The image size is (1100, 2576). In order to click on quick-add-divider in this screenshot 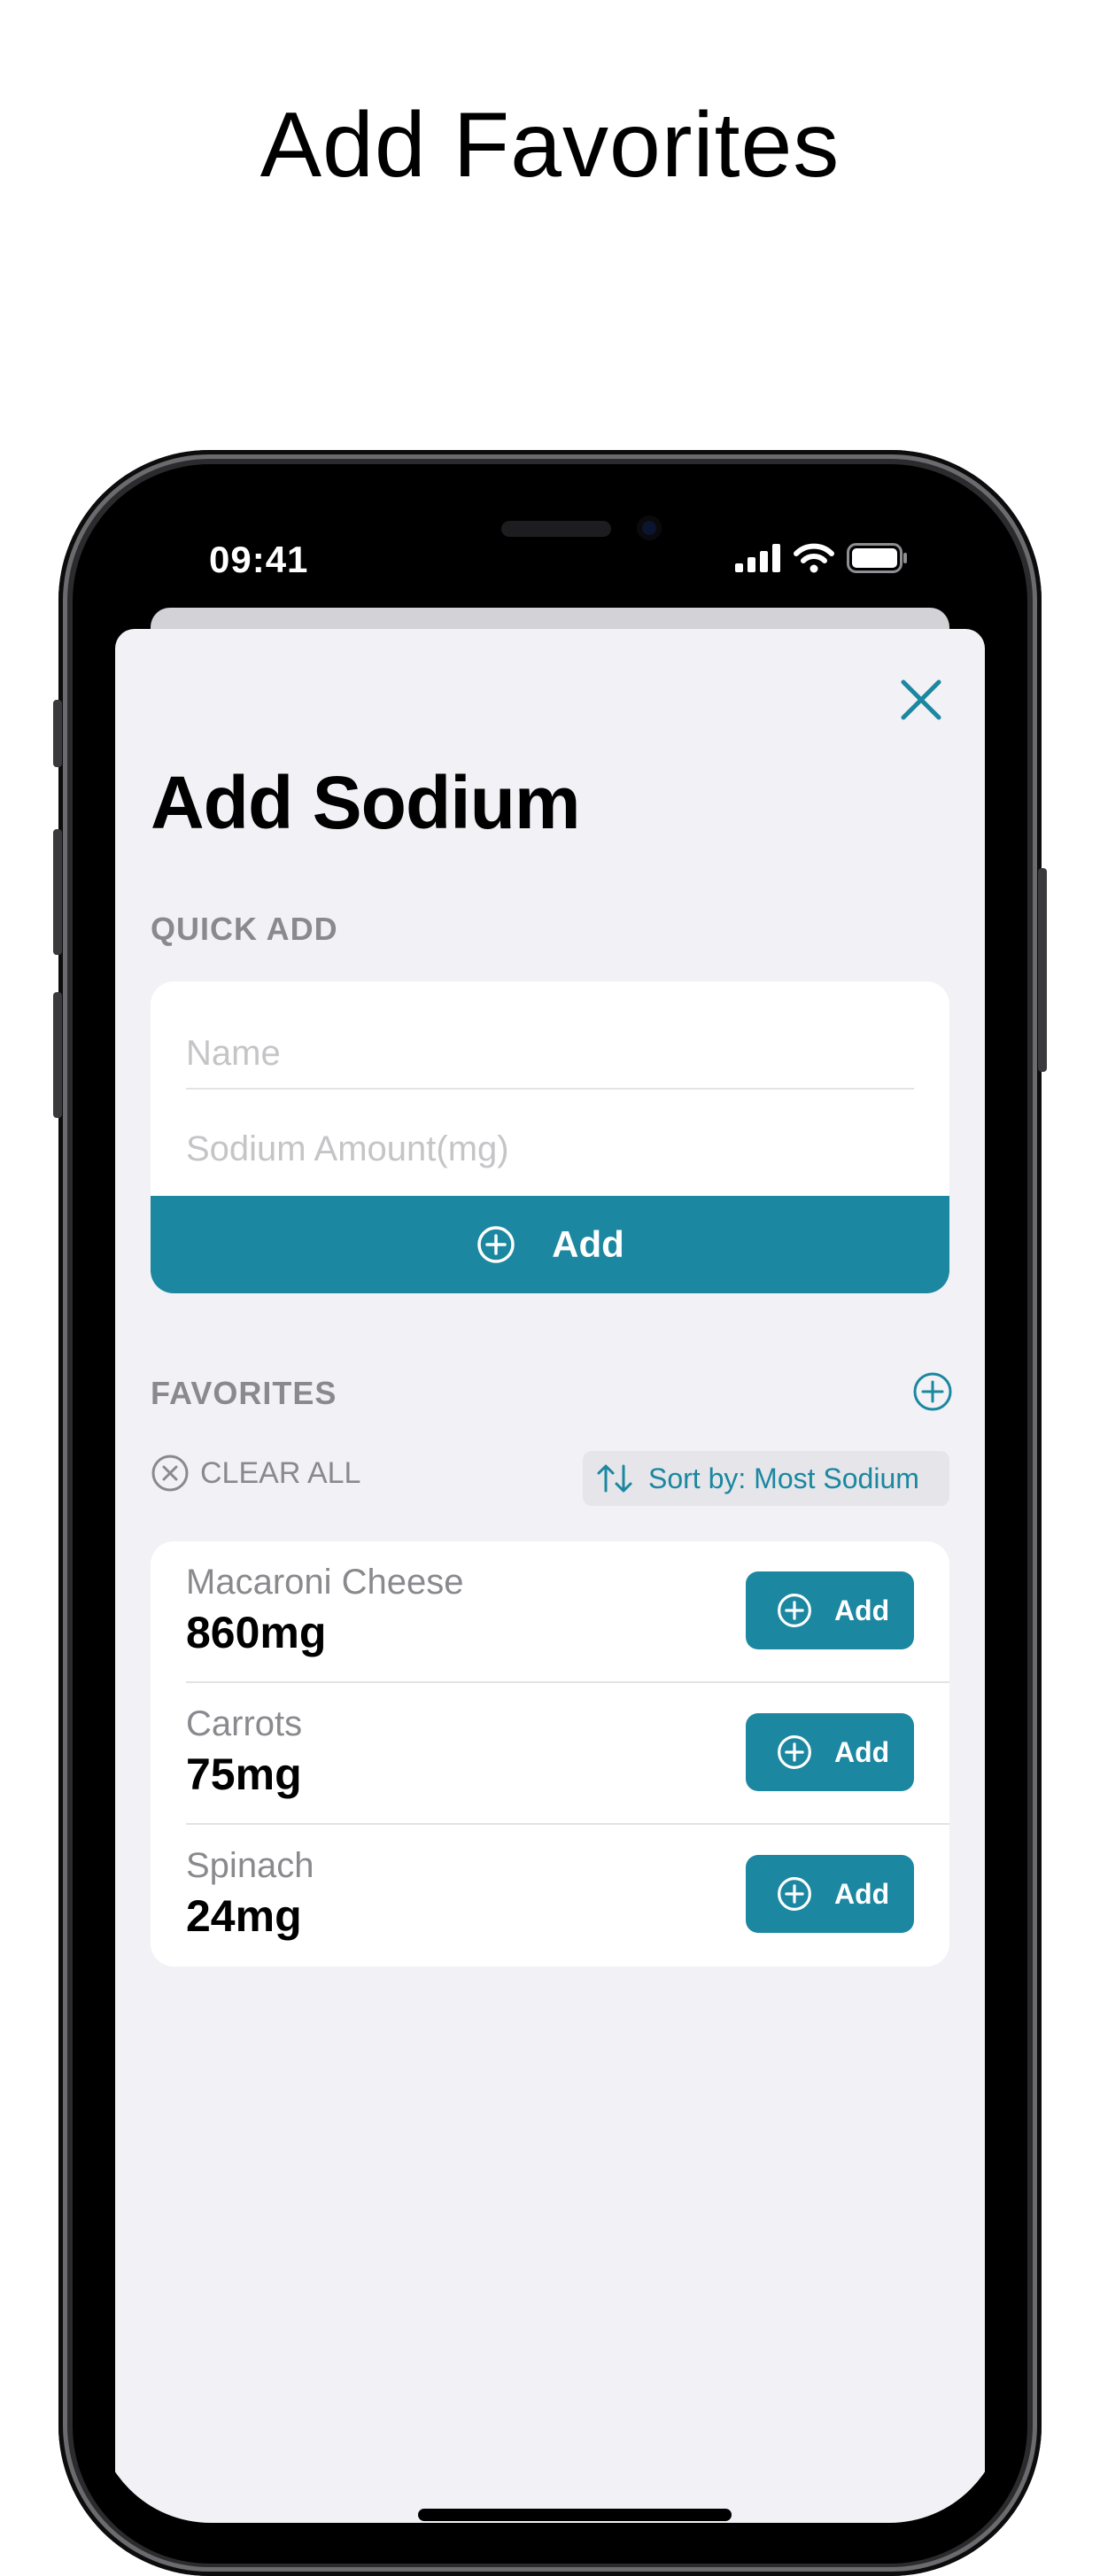, I will do `click(550, 1089)`.